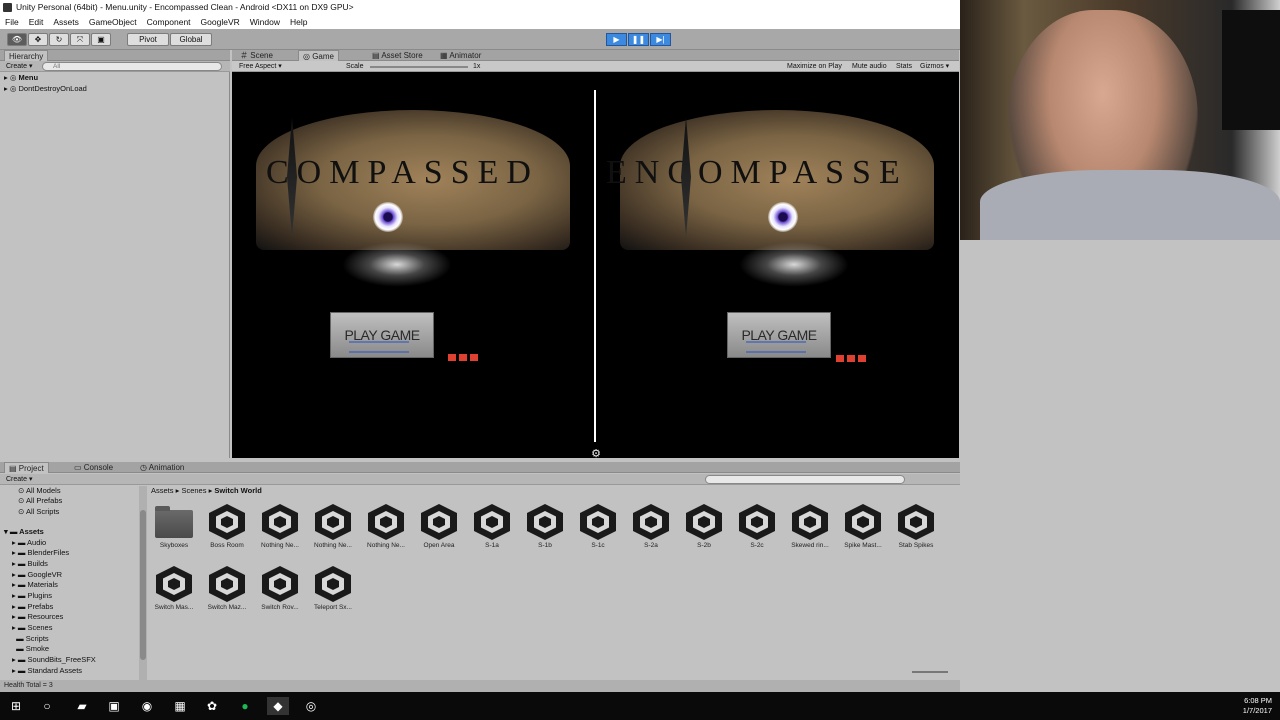 This screenshot has height=720, width=1280. I want to click on play-button: ▶, so click(616, 39).